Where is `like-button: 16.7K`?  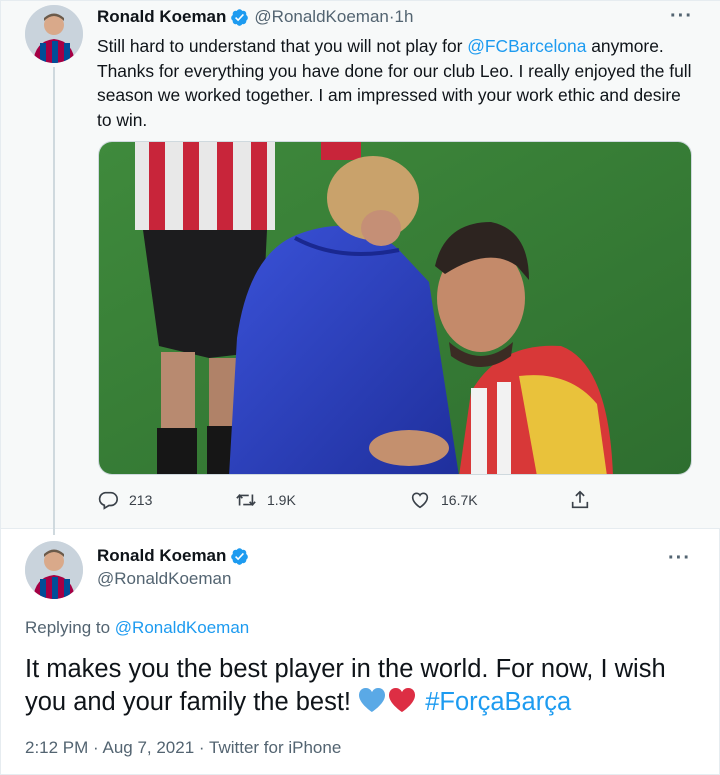 like-button: 16.7K is located at coordinates (443, 500).